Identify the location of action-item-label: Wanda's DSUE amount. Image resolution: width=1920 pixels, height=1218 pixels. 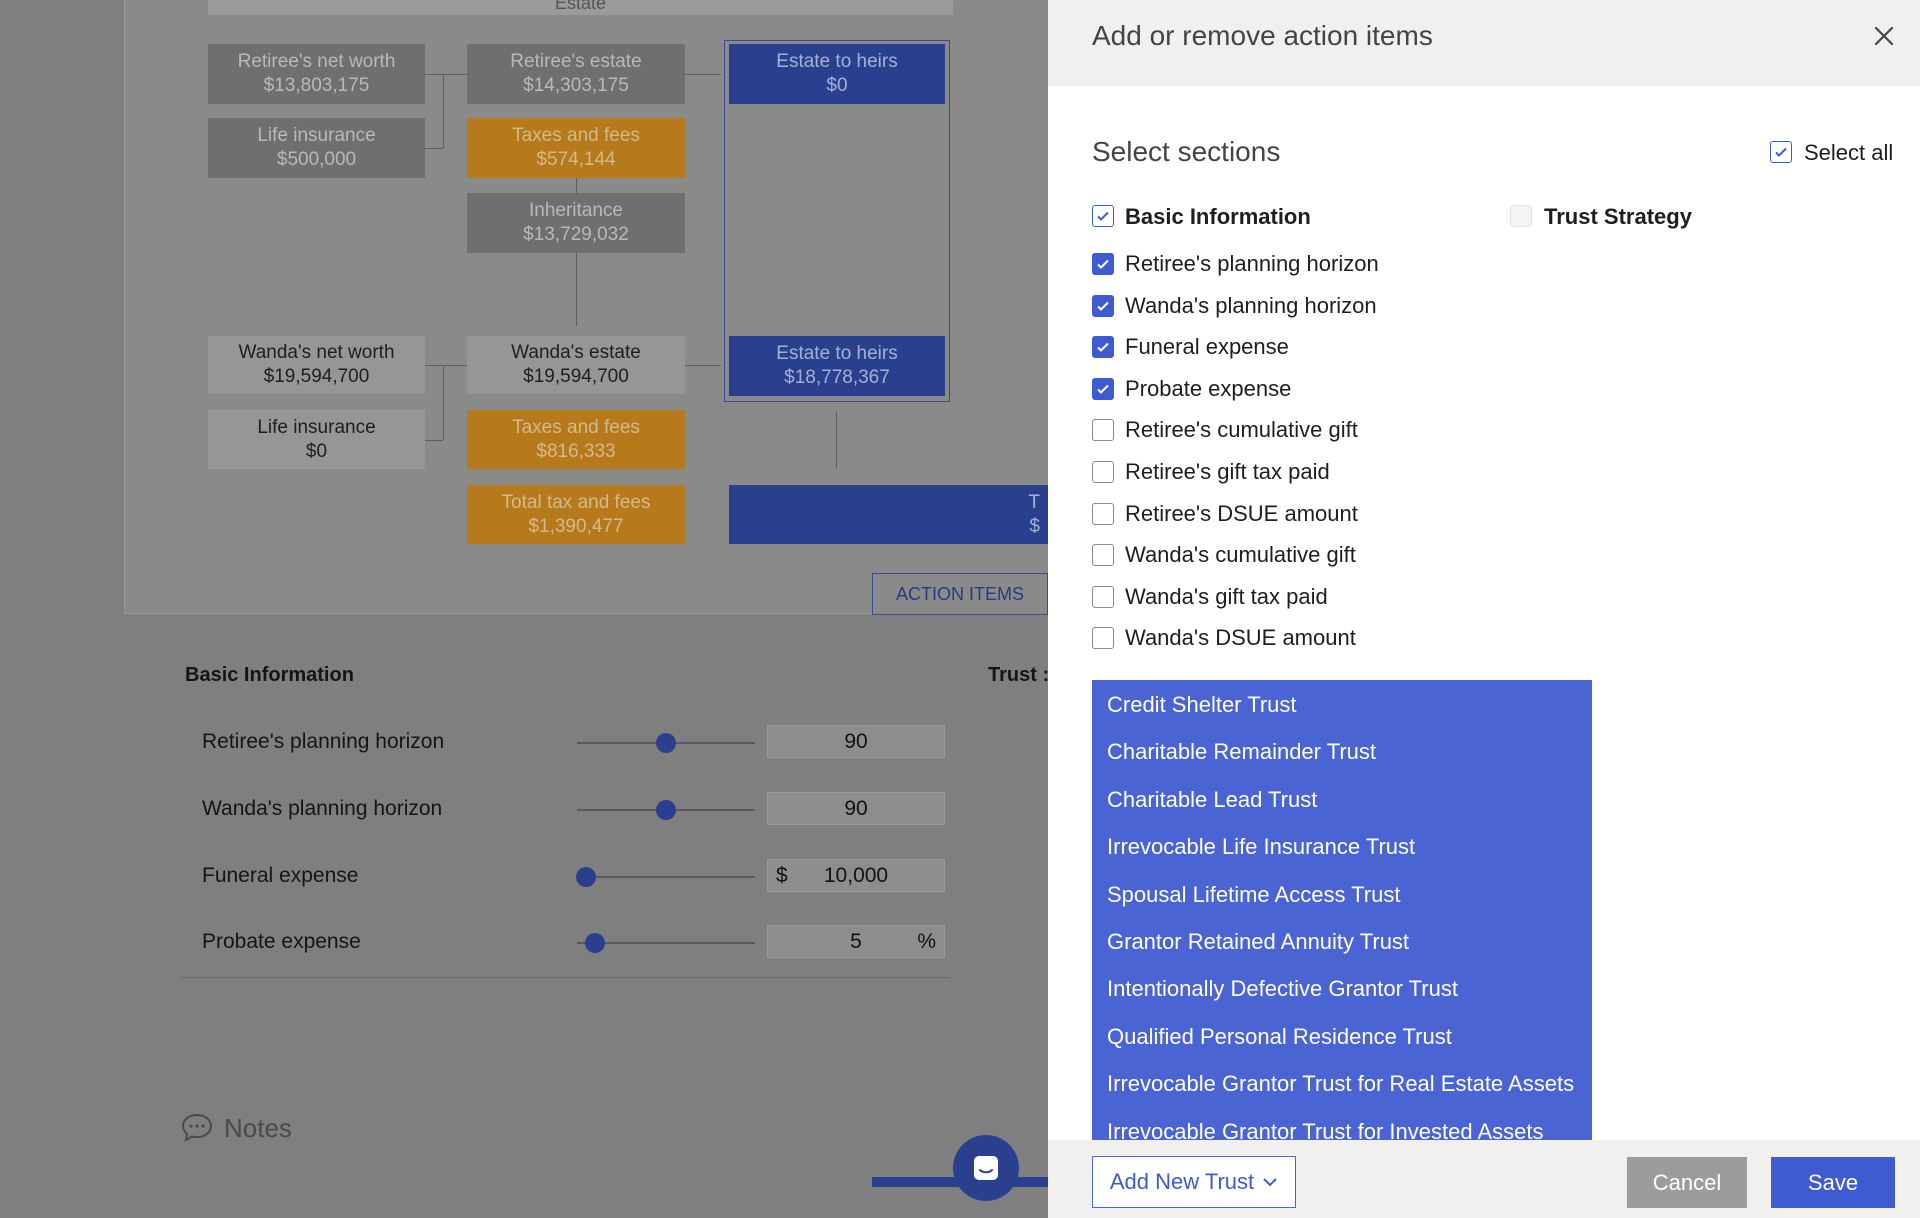
(1240, 638).